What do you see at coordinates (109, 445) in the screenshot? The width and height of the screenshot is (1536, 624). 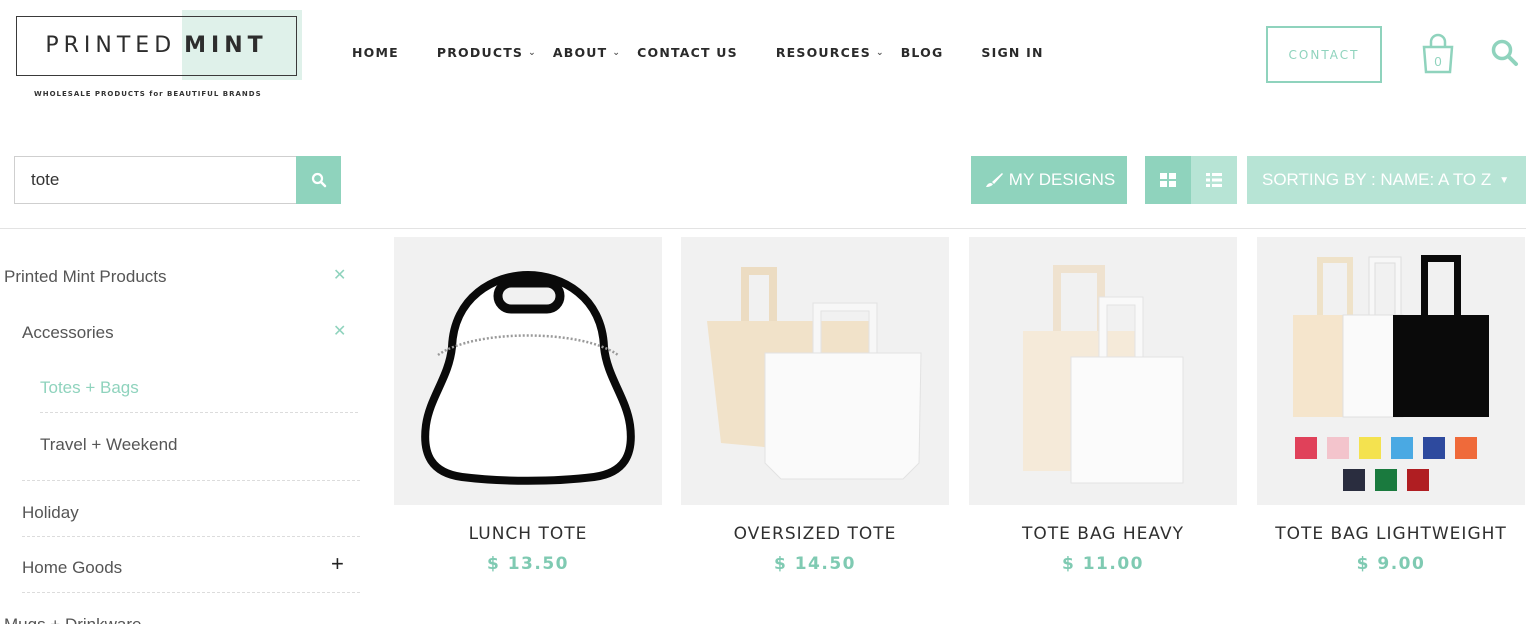 I see `sidebar-item-travel-weekend: Travel + Weekend` at bounding box center [109, 445].